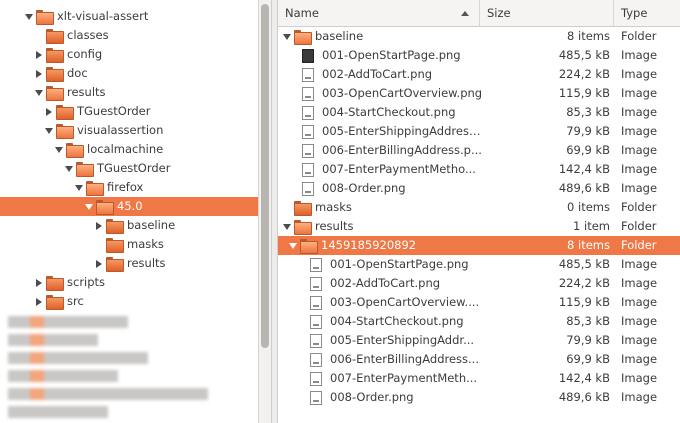  What do you see at coordinates (81, 130) in the screenshot?
I see `tree-item: visualassertion` at bounding box center [81, 130].